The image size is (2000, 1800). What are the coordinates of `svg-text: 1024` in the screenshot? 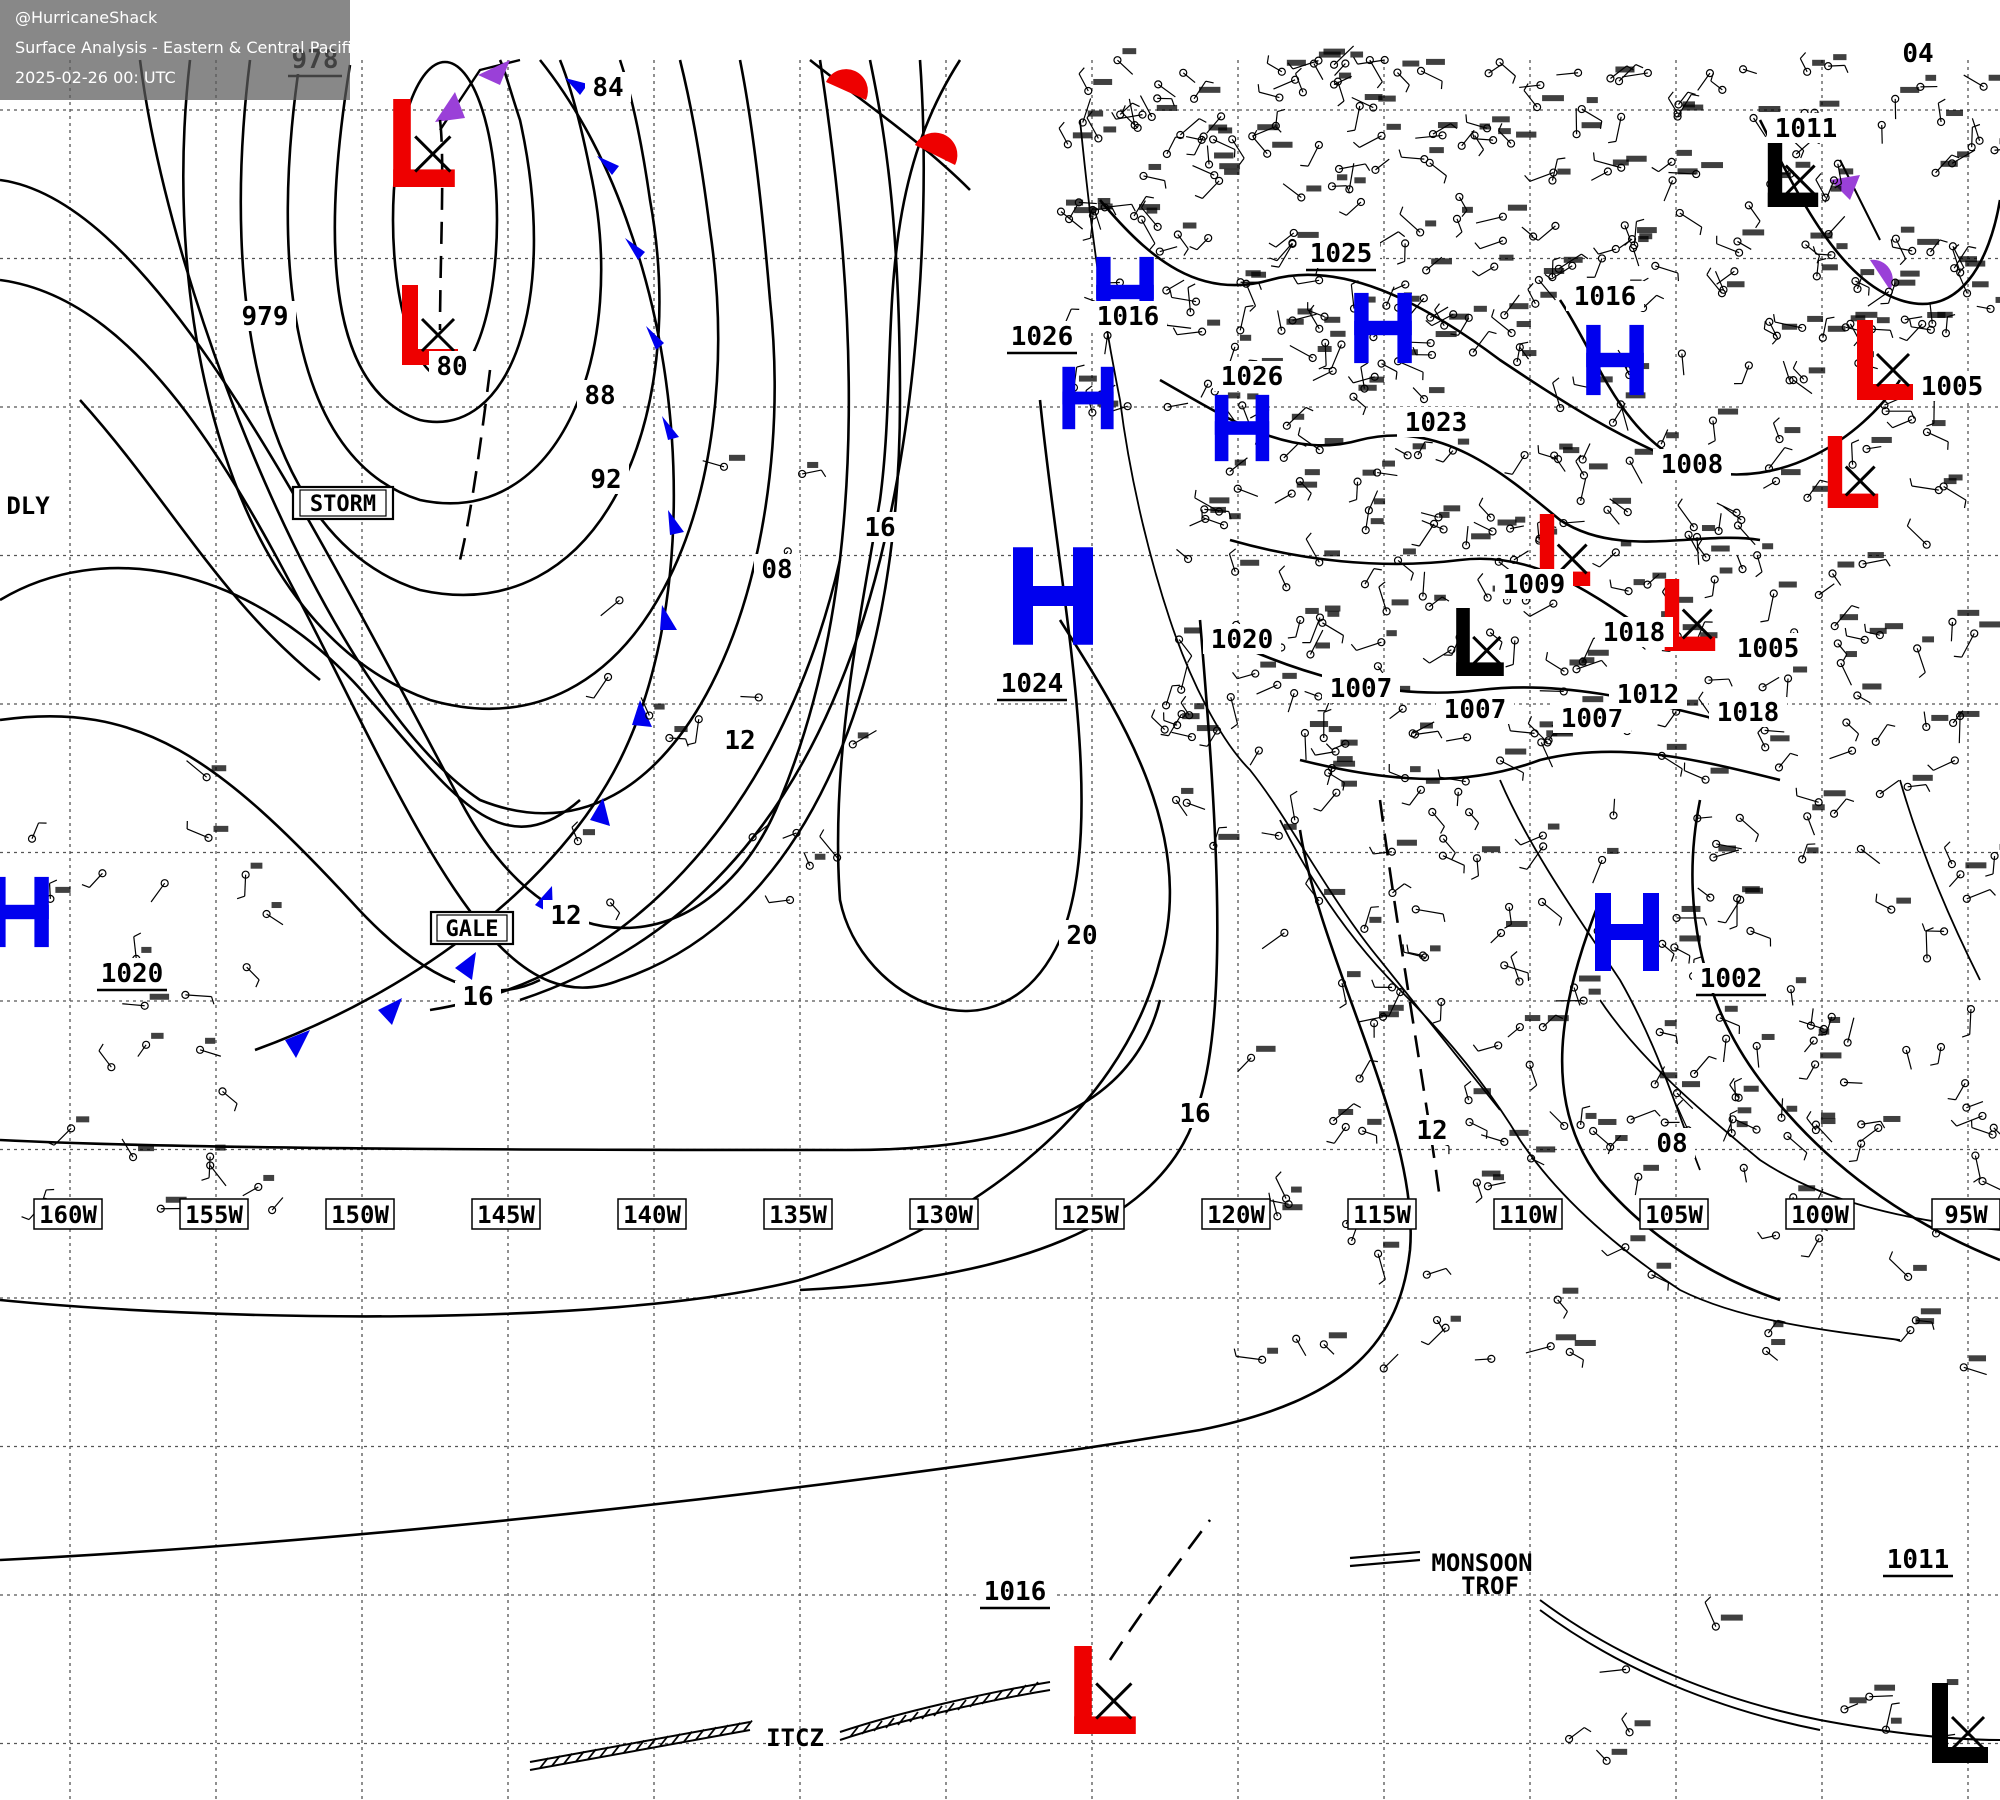 It's located at (1032, 684).